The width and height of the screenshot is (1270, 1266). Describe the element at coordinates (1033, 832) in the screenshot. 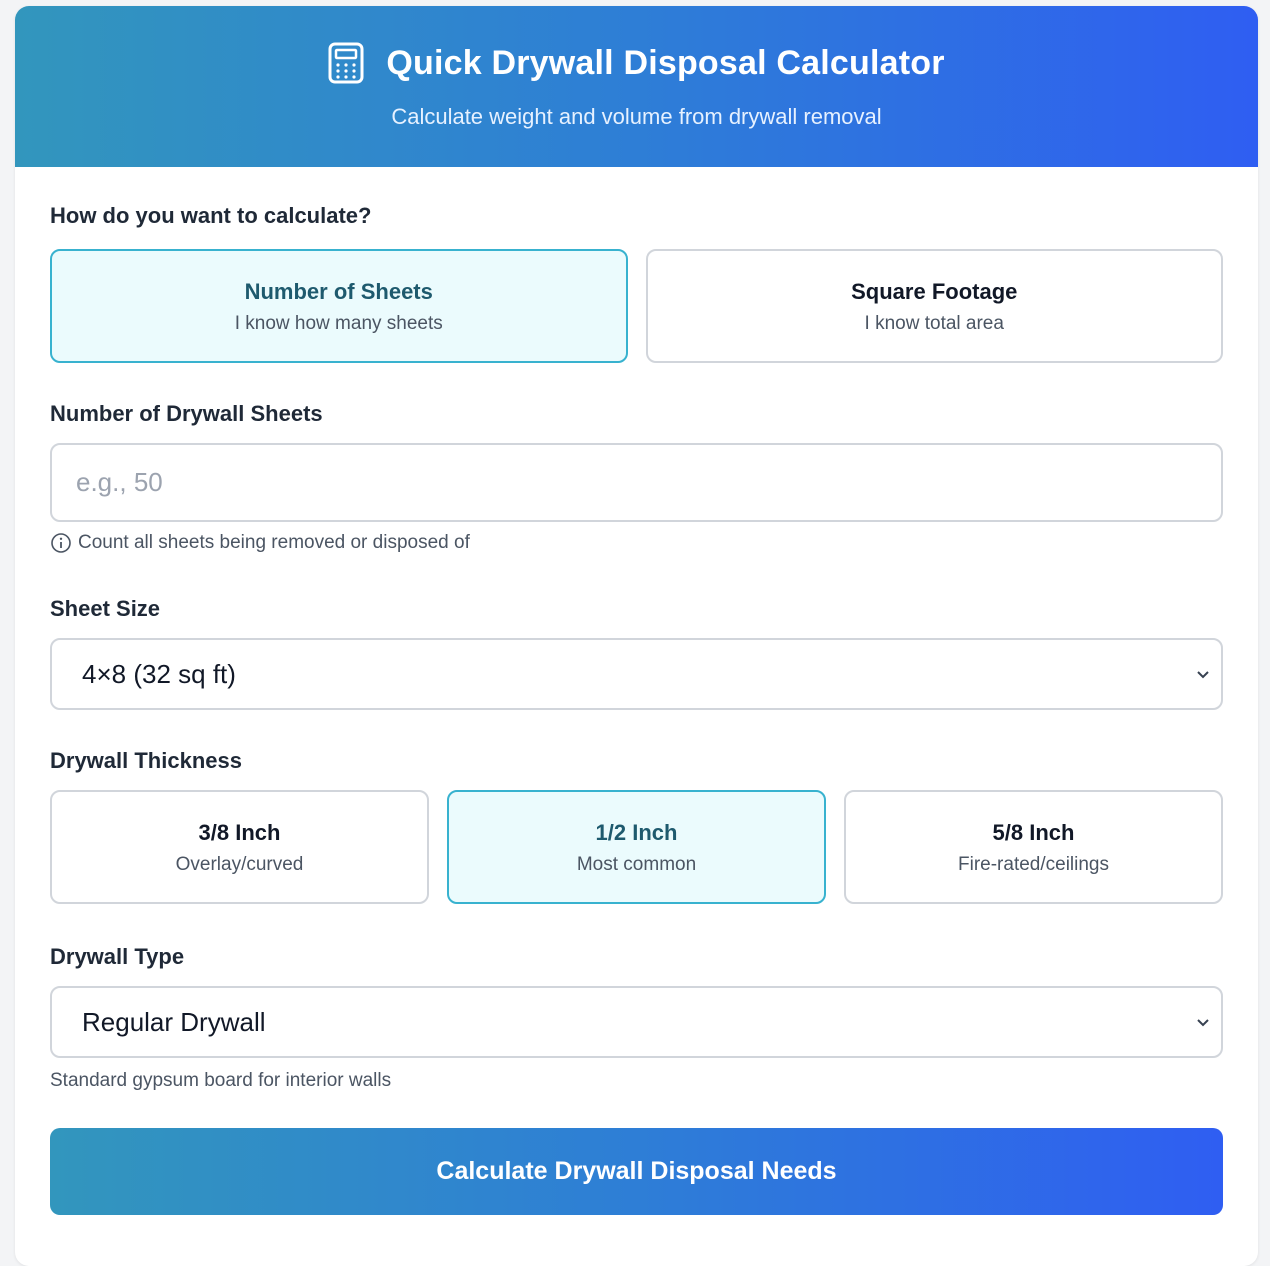

I see `thickness-option-title: 5/8 Inch` at that location.